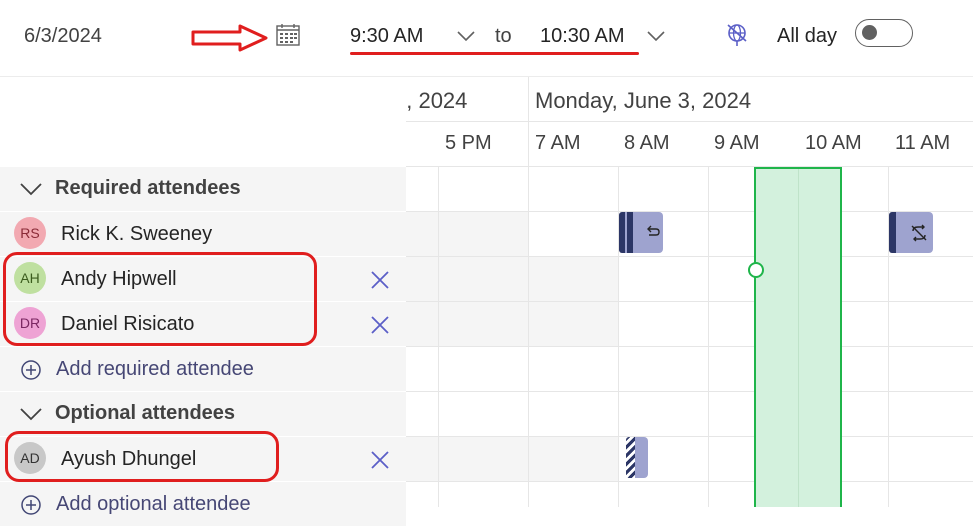 The image size is (973, 526). I want to click on hour-label: 10 AM, so click(833, 143).